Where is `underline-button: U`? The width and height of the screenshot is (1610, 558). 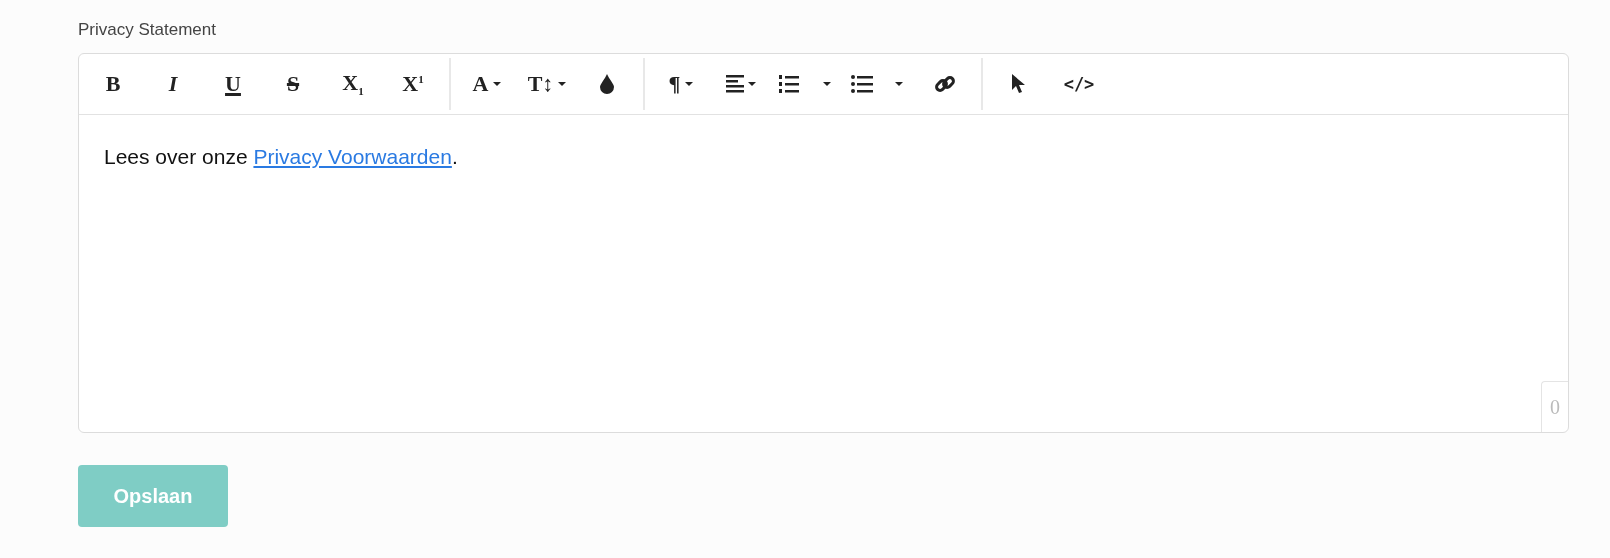
underline-button: U is located at coordinates (233, 84).